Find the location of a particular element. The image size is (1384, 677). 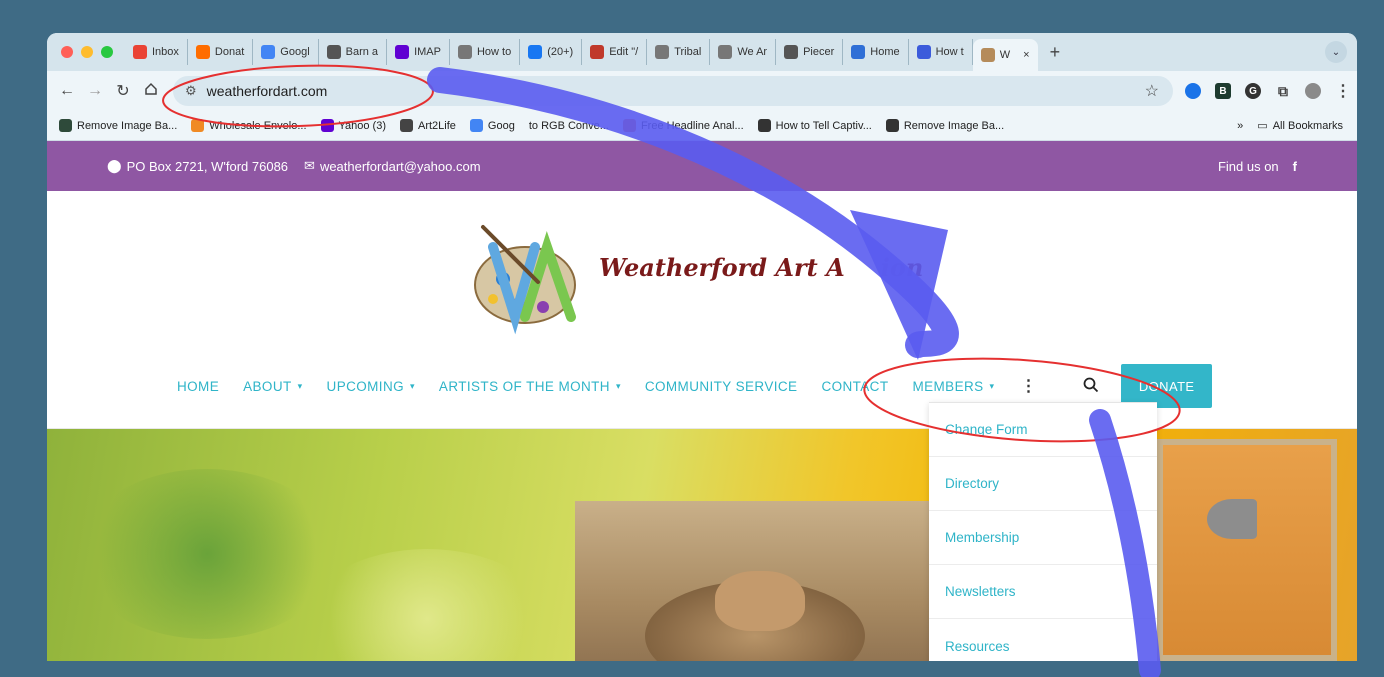

nav-label: ARTISTS OF THE MONTH is located at coordinates (524, 386).